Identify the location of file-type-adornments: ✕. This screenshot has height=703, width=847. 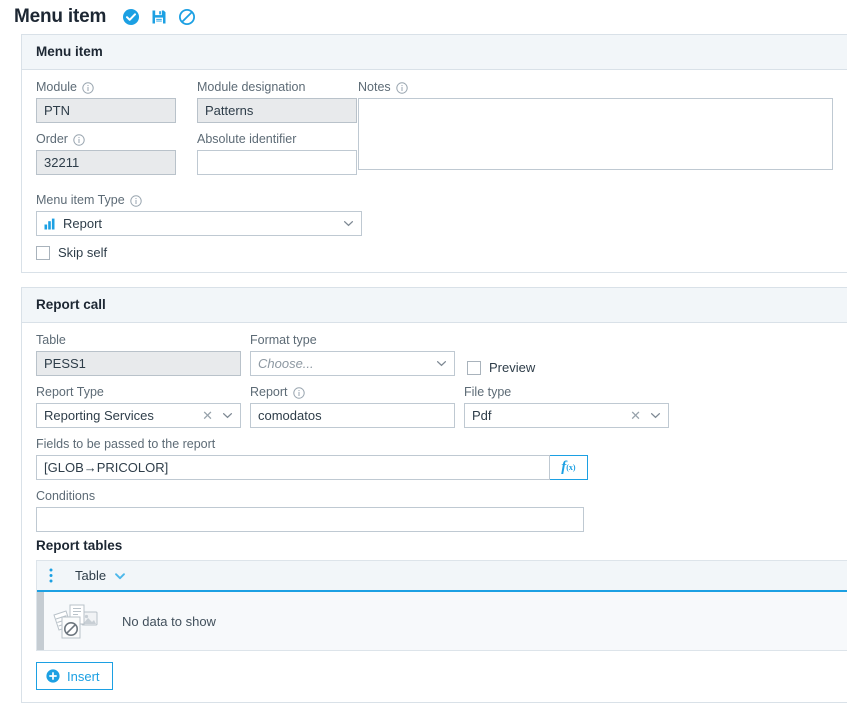
(642, 415).